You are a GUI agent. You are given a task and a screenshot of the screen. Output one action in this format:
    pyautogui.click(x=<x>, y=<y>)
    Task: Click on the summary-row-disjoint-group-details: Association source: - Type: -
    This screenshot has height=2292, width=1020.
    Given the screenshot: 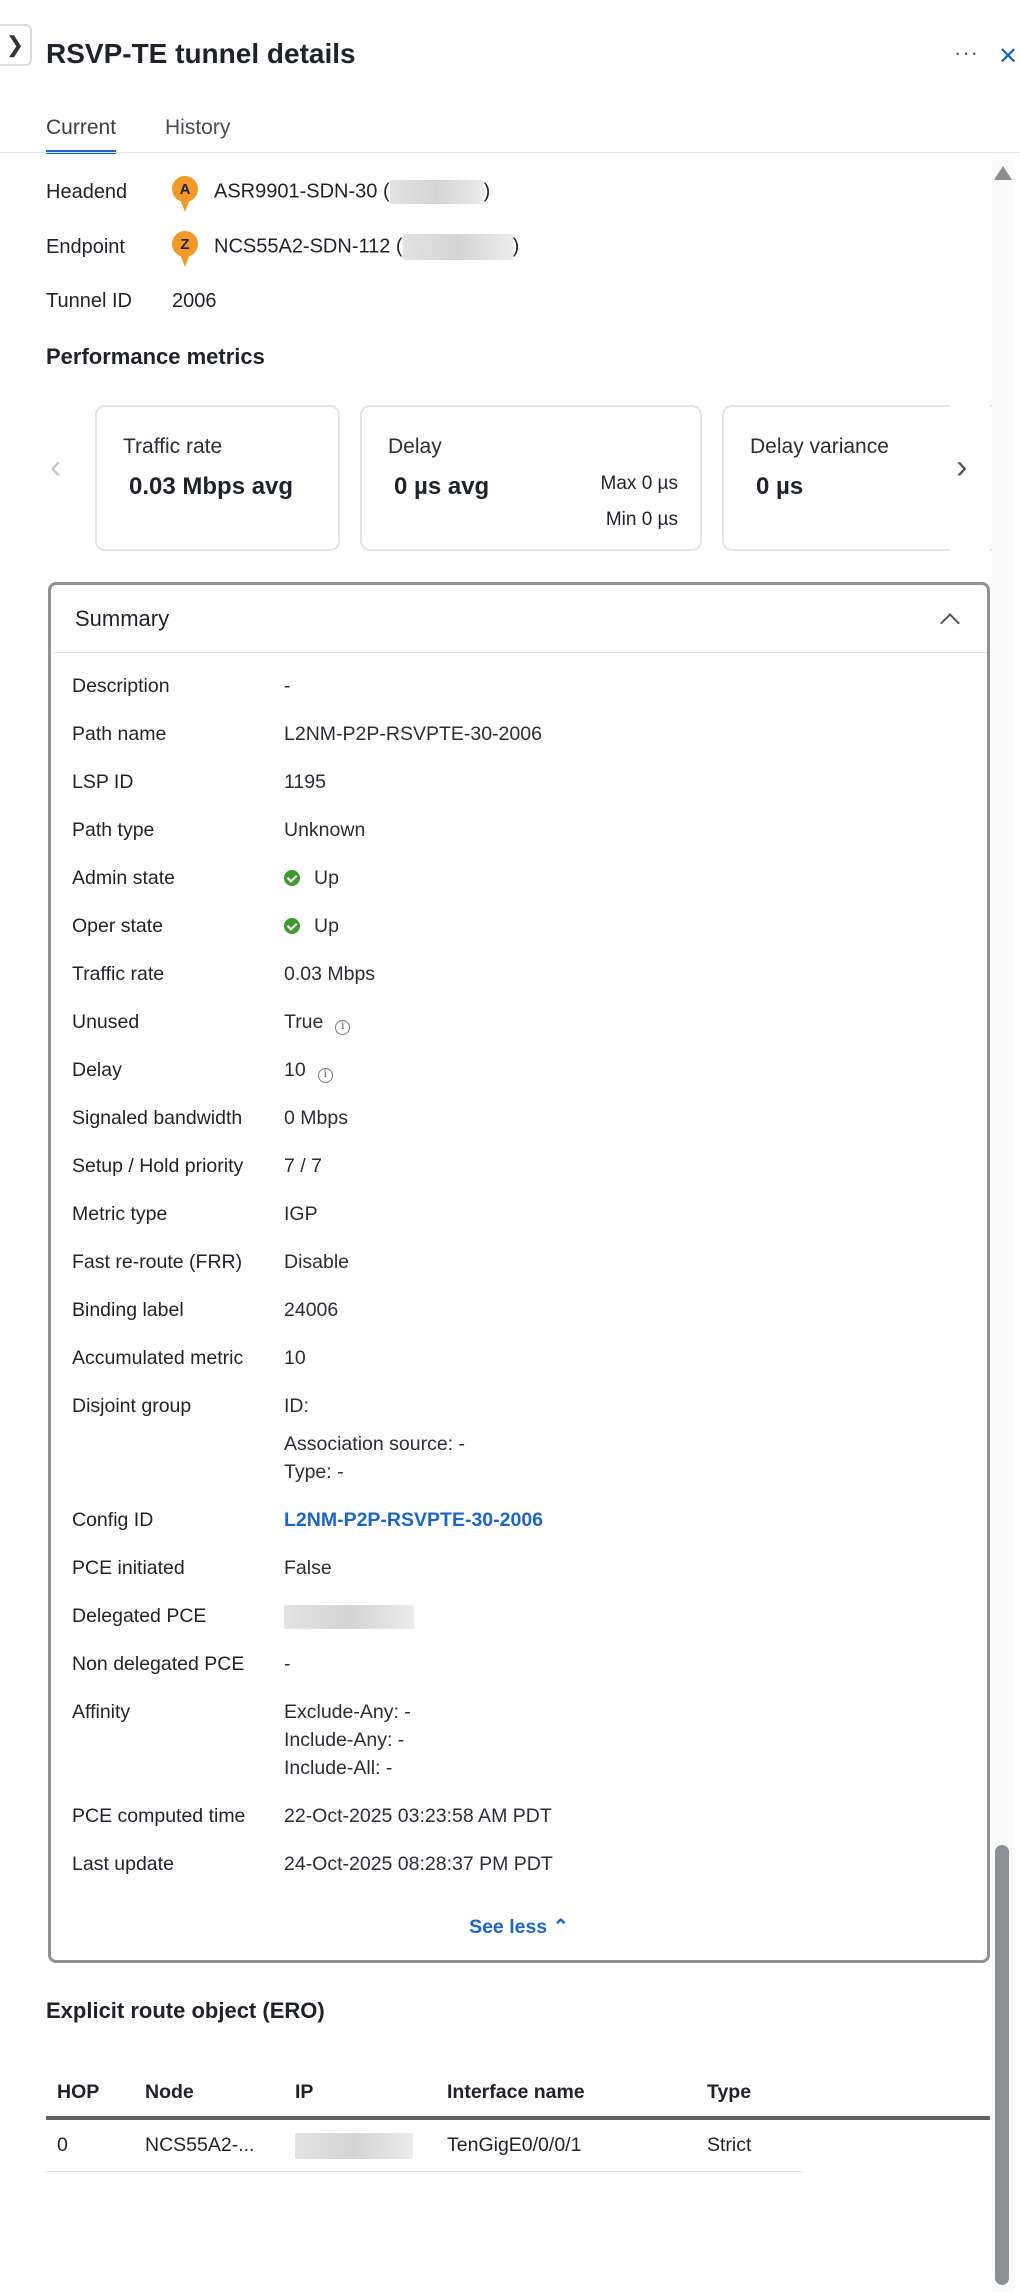 What is the action you would take?
    pyautogui.click(x=519, y=1463)
    